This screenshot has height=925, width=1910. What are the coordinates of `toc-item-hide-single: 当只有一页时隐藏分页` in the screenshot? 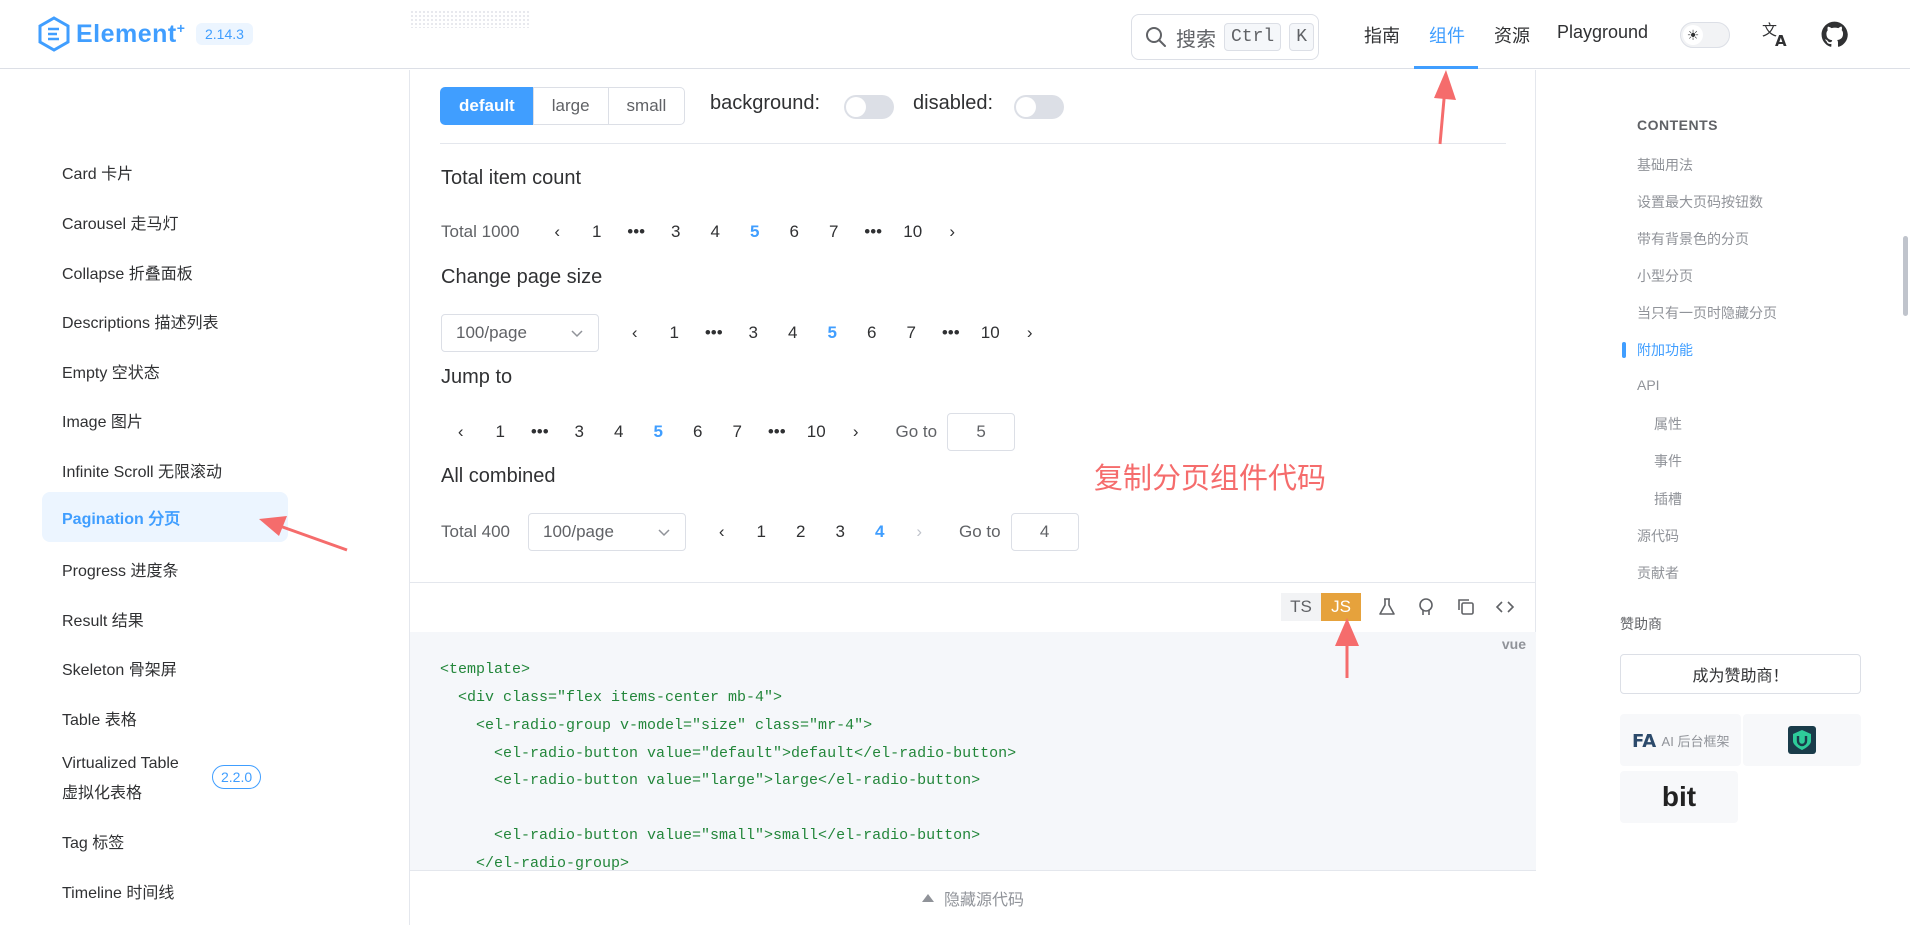 It's located at (1707, 313).